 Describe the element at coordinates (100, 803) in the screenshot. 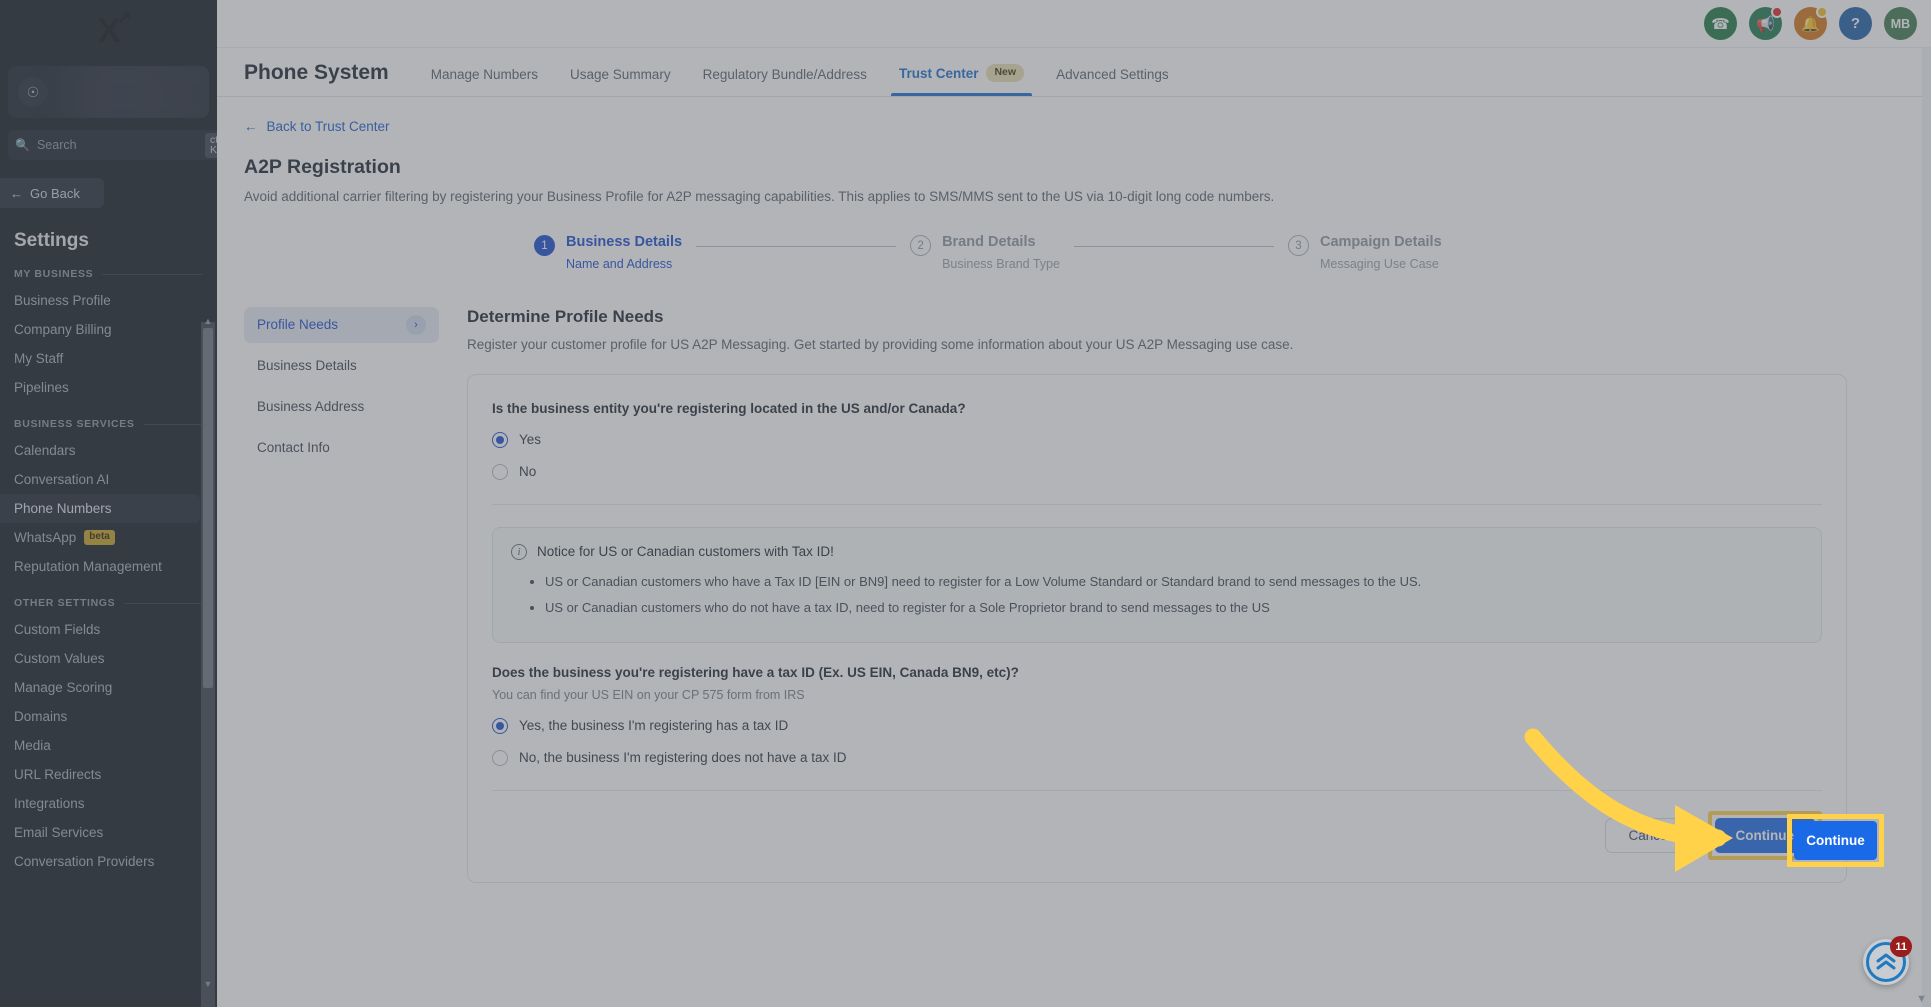

I see `sidebar-item-integrations: Integrations` at that location.